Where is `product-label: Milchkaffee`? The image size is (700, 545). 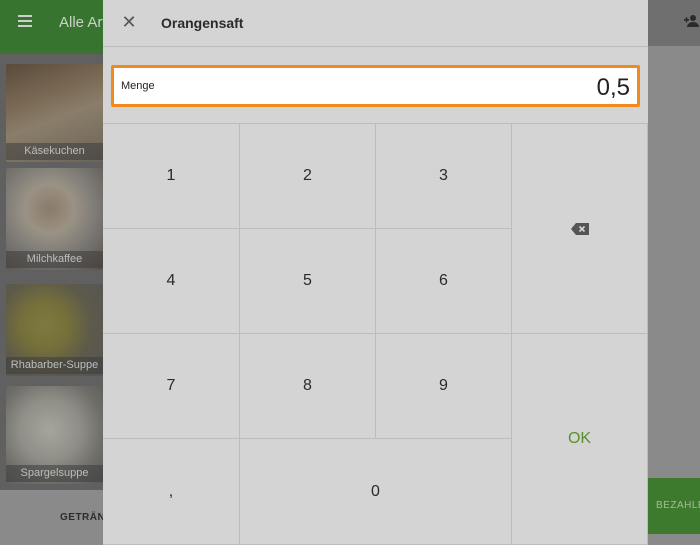
product-label: Milchkaffee is located at coordinates (54, 259).